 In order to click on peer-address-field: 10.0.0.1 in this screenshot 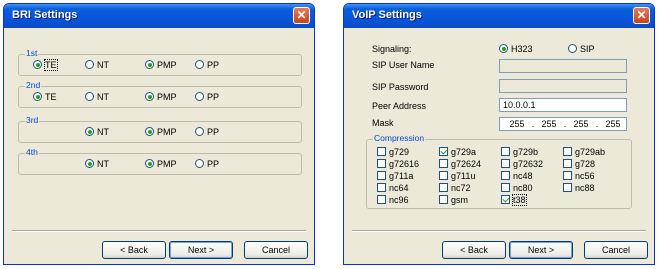, I will do `click(563, 105)`.